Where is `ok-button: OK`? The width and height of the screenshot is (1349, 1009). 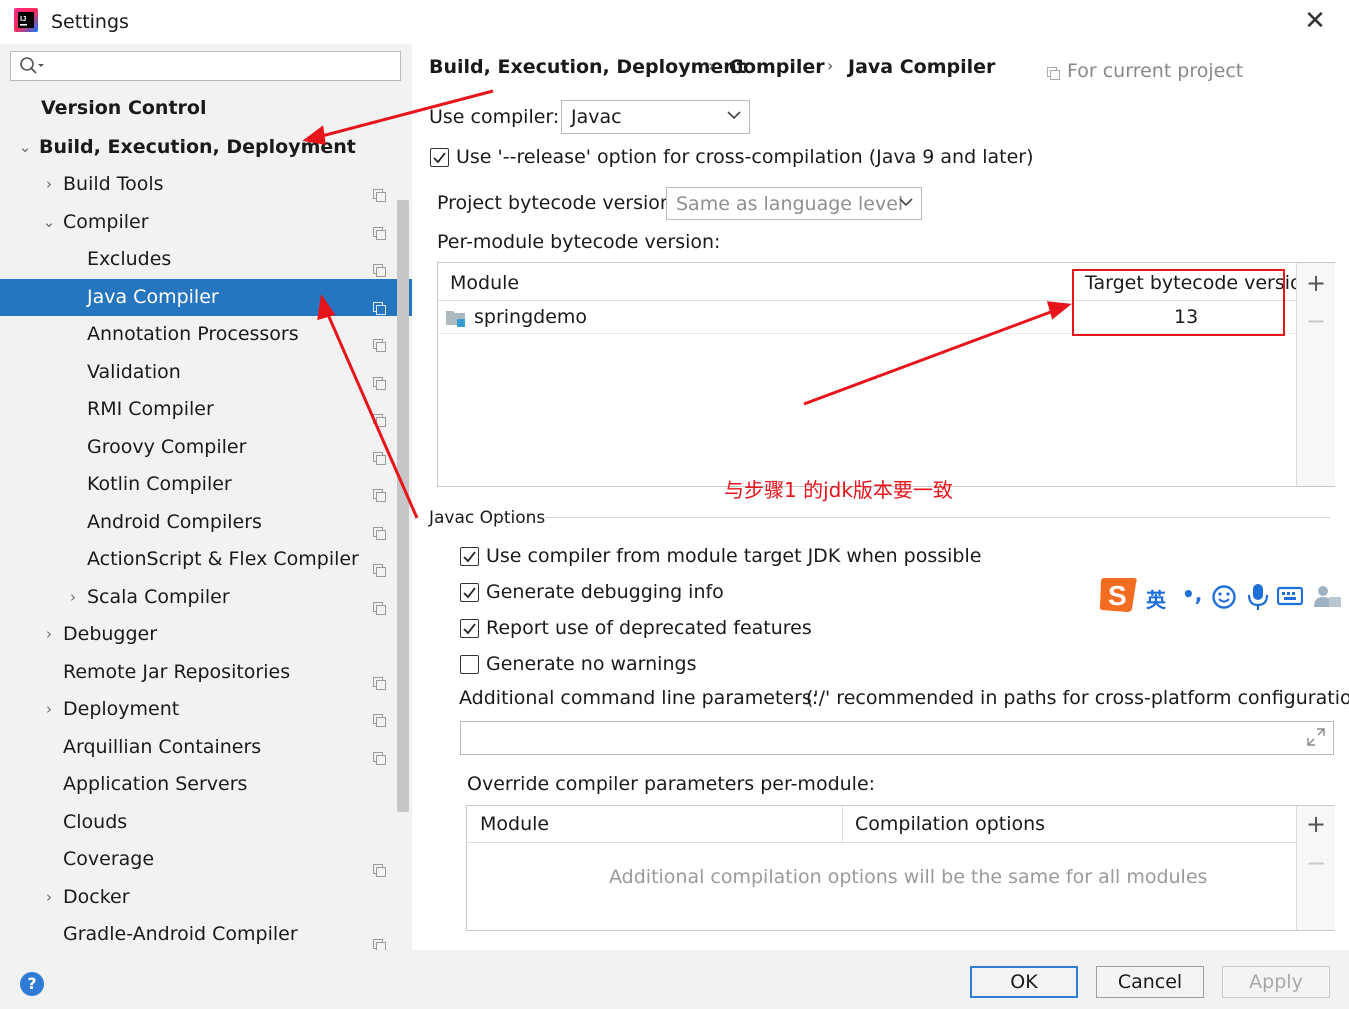 ok-button: OK is located at coordinates (1024, 982).